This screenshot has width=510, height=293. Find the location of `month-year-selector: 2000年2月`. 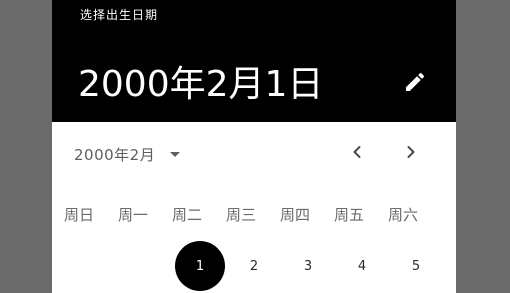

month-year-selector: 2000年2月 is located at coordinates (128, 154).